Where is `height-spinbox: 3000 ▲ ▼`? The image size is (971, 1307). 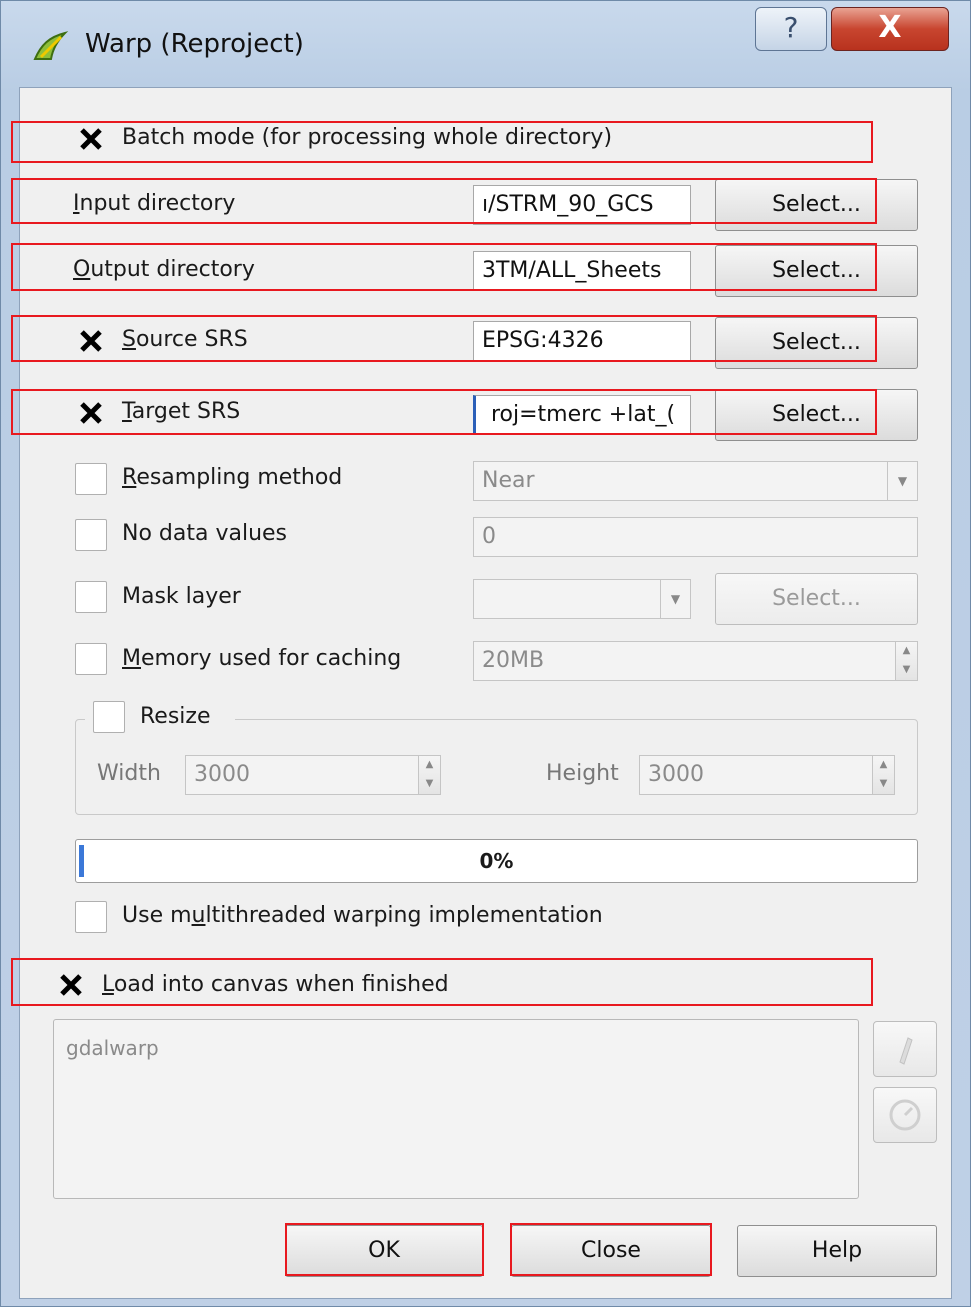
height-spinbox: 3000 ▲ ▼ is located at coordinates (767, 775).